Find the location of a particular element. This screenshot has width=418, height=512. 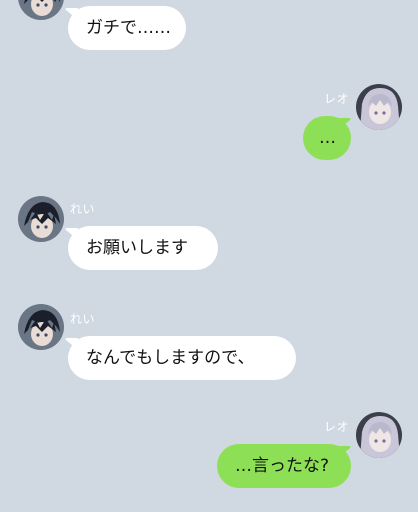

message-bubble-incoming: お願いします is located at coordinates (143, 248).